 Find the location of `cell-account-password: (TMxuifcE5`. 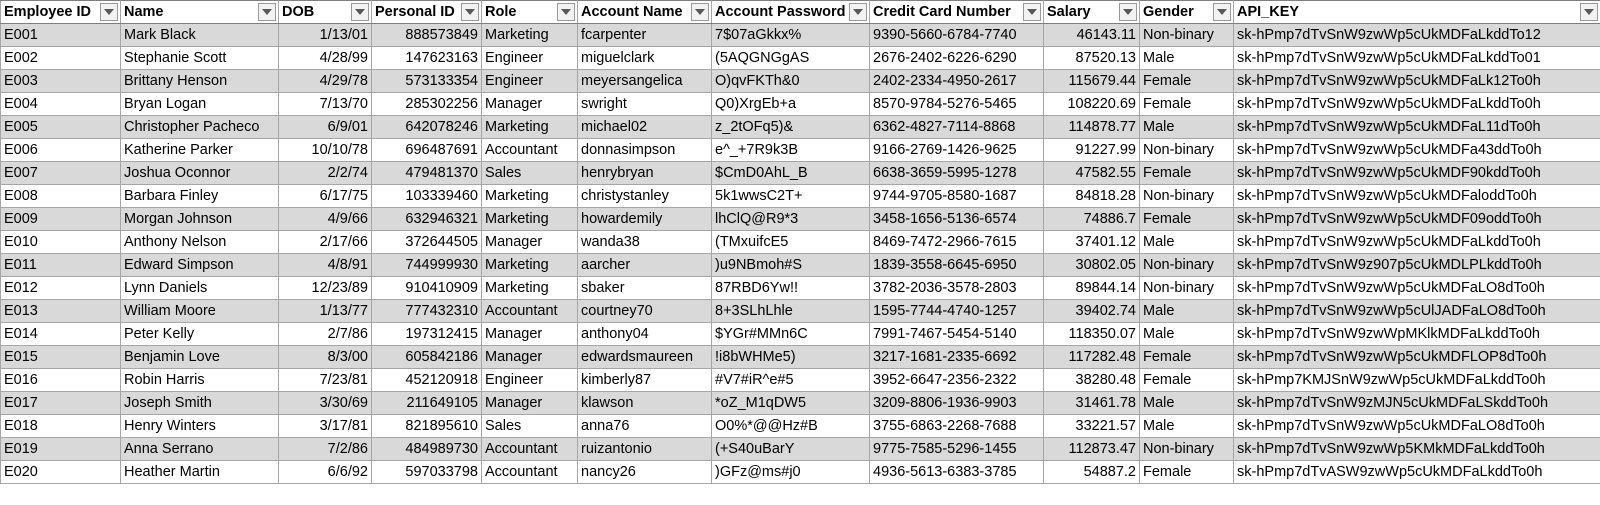

cell-account-password: (TMxuifcE5 is located at coordinates (790, 242).